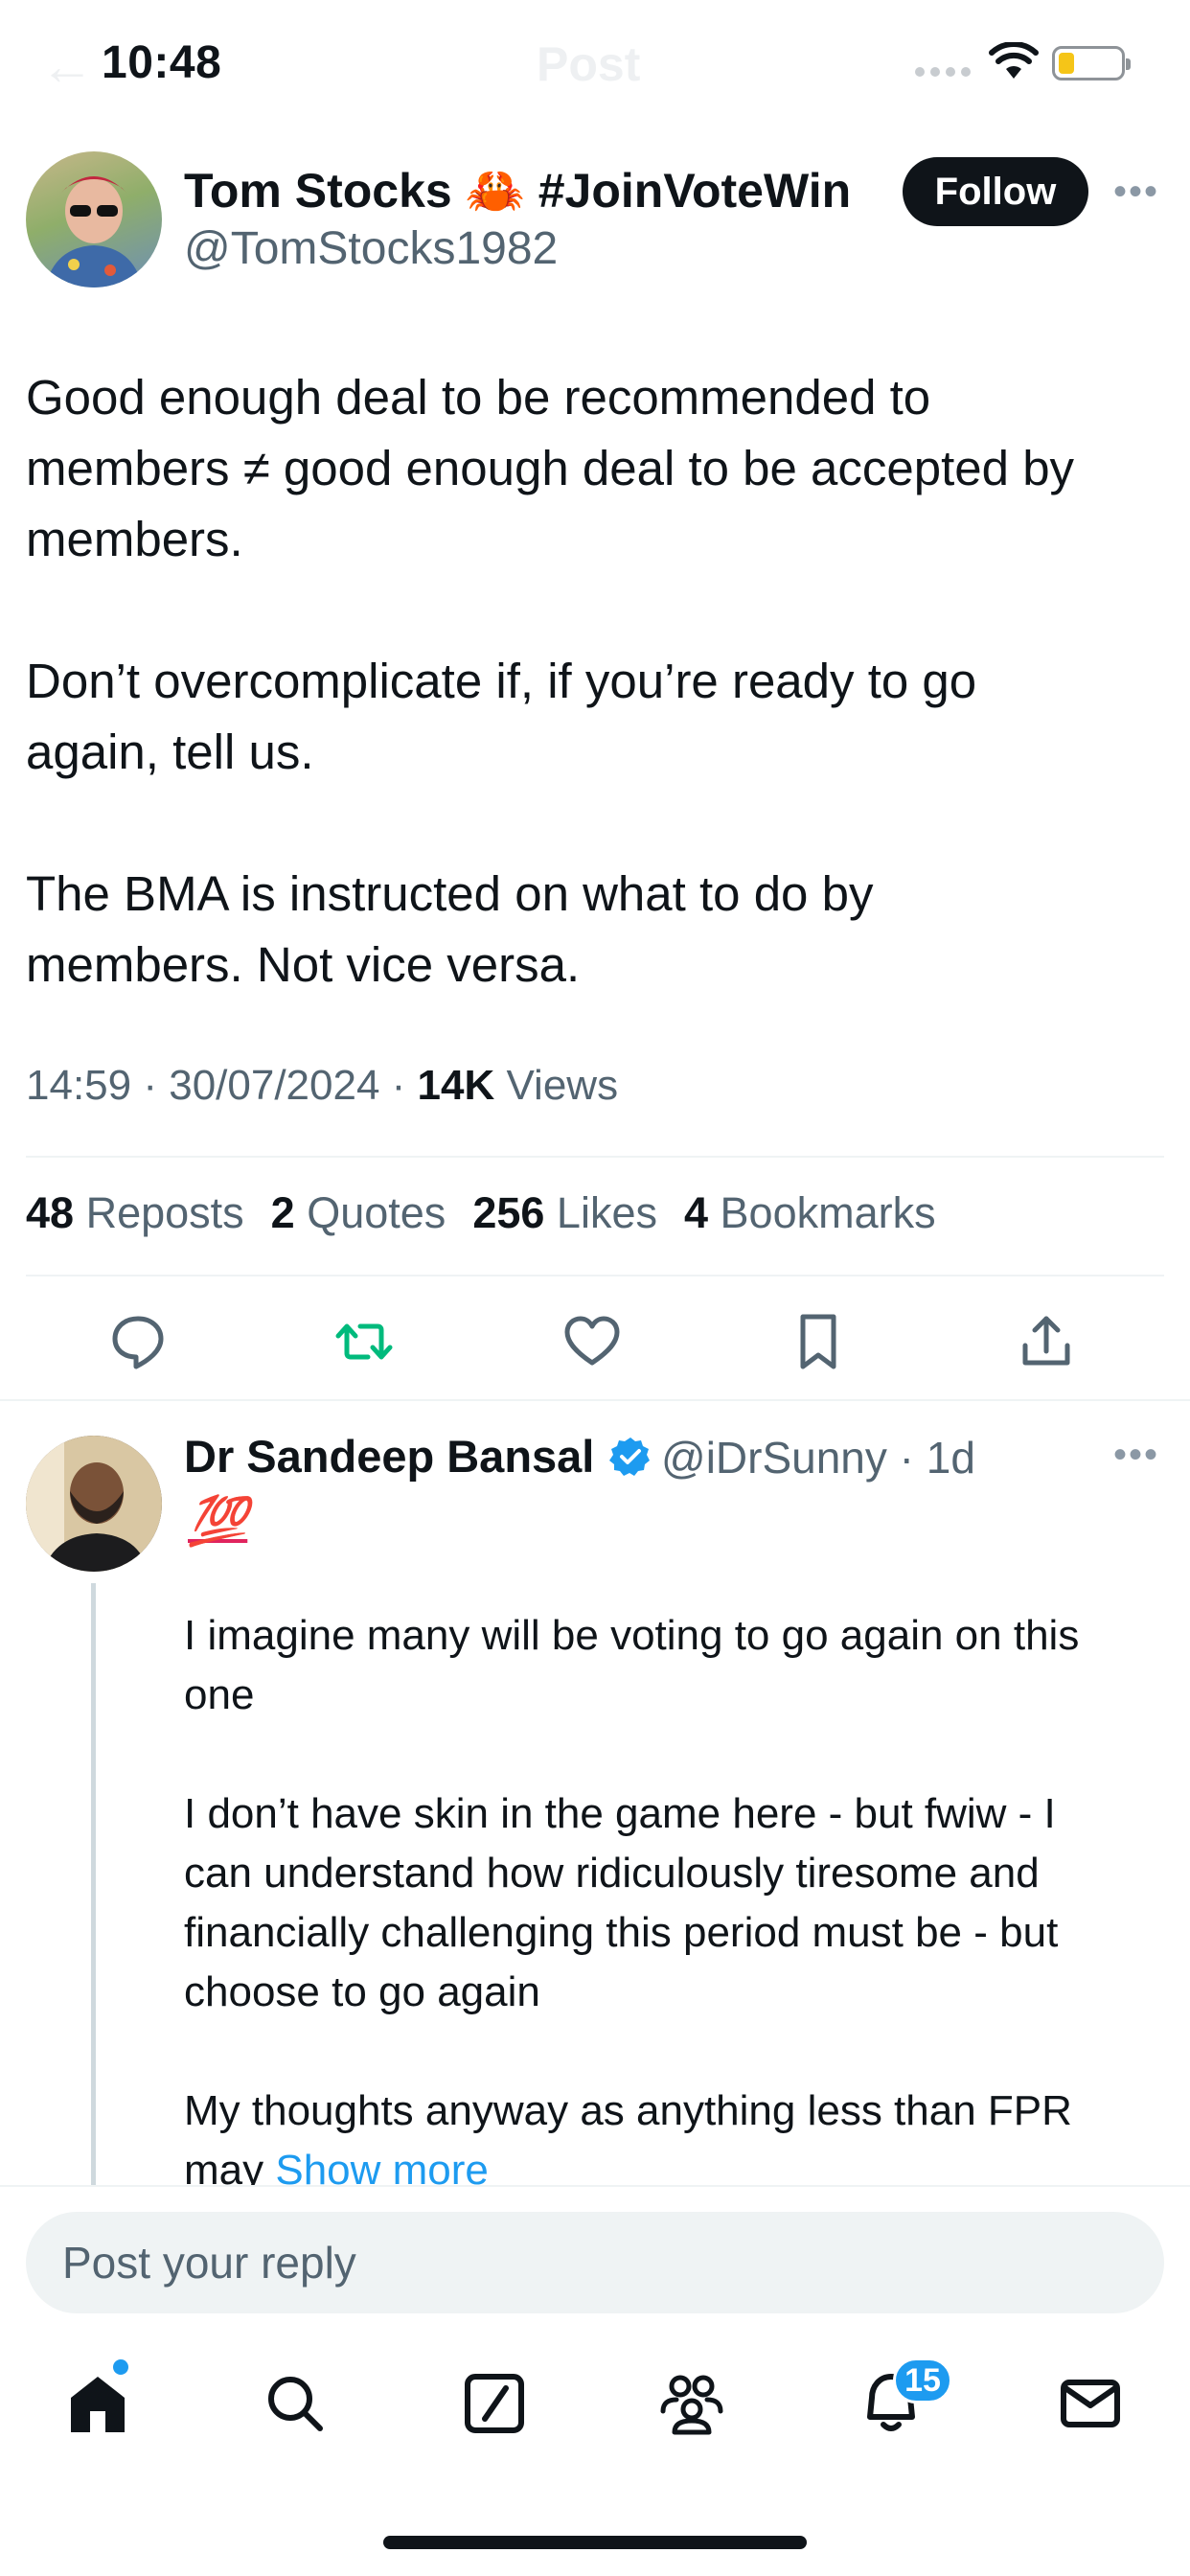  I want to click on back-arrow-icon: ←, so click(67, 65).